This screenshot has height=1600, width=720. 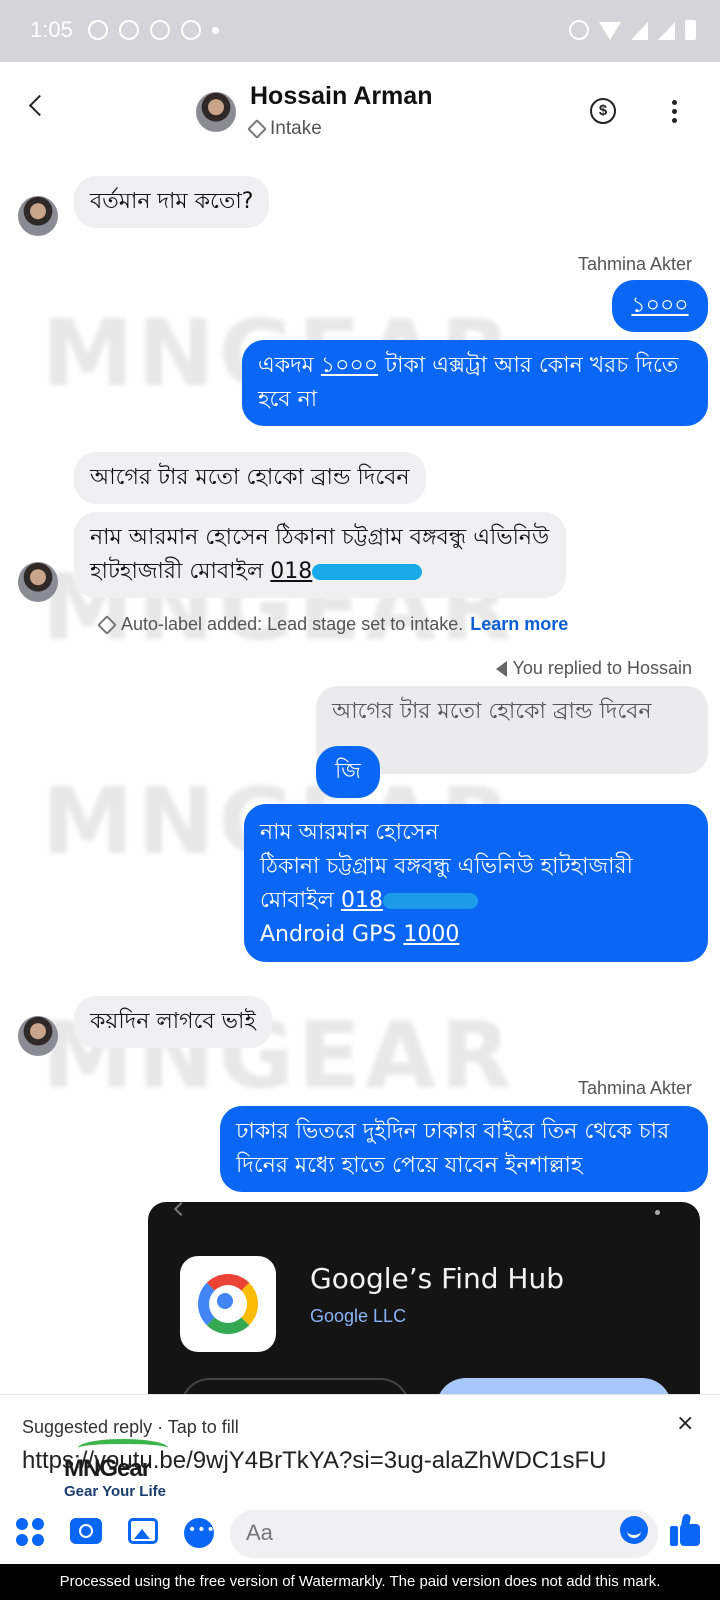 What do you see at coordinates (30, 1532) in the screenshot?
I see `apps-menu-icon` at bounding box center [30, 1532].